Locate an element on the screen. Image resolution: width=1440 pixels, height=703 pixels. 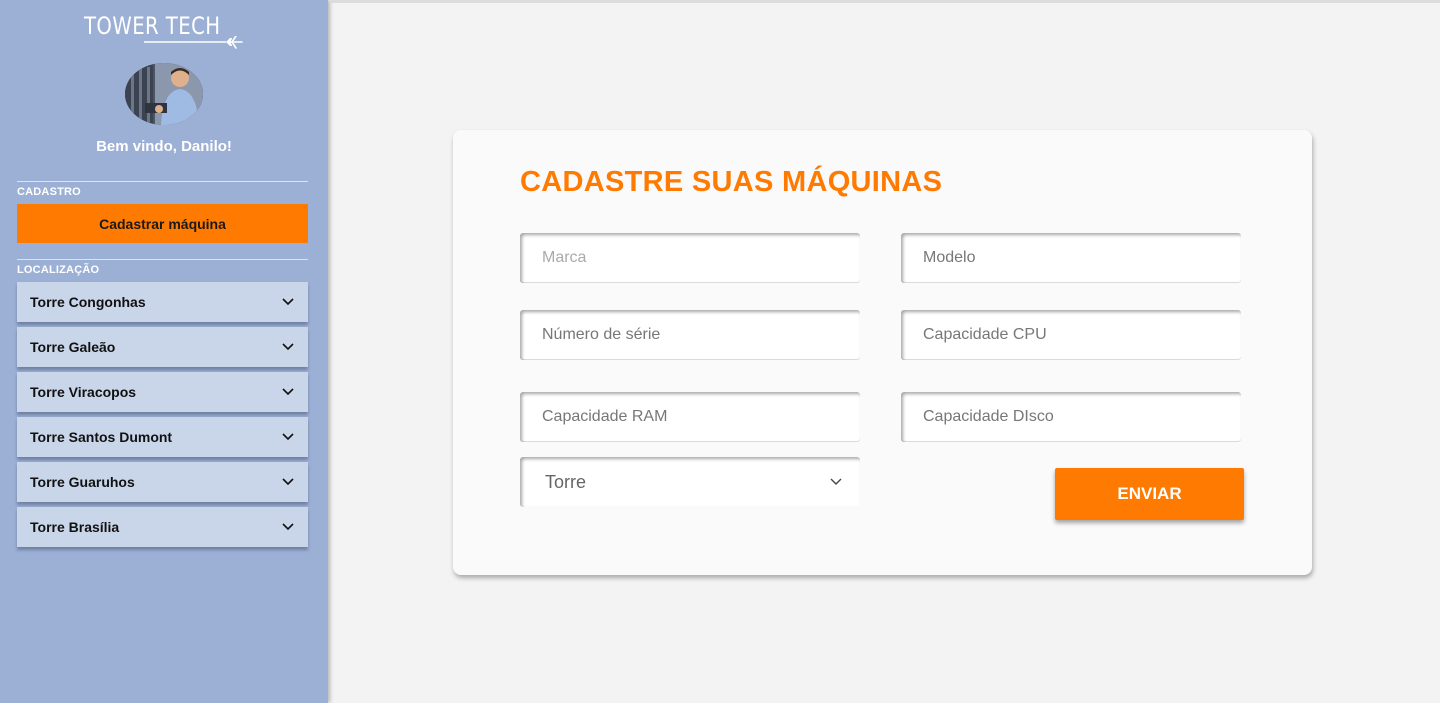
location-label: Torre Santos Dumont is located at coordinates (101, 437).